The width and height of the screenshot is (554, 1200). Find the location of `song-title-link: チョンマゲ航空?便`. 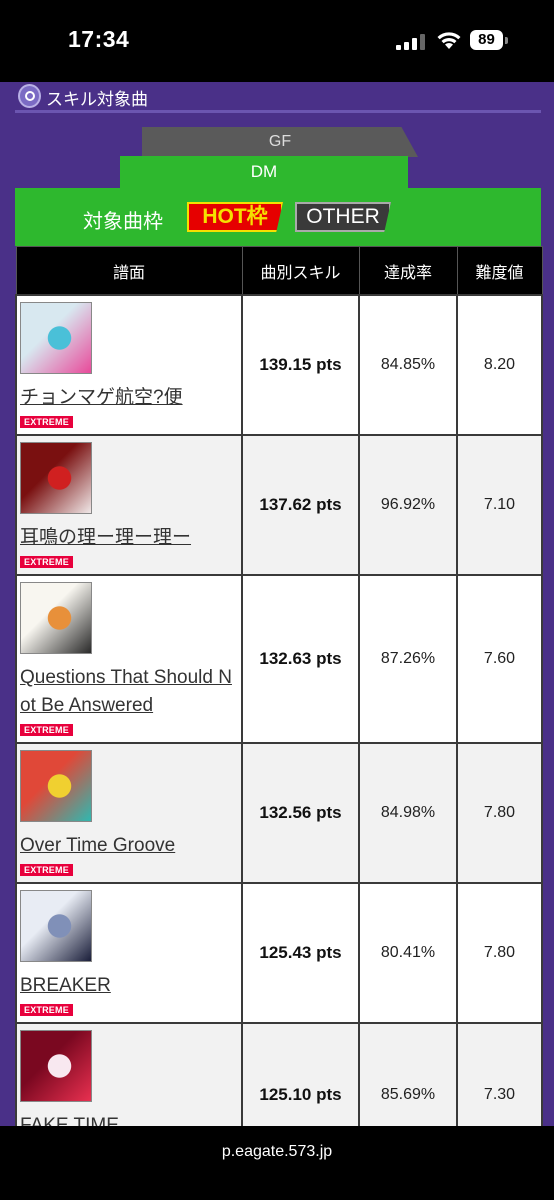

song-title-link: チョンマゲ航空?便 is located at coordinates (129, 398).